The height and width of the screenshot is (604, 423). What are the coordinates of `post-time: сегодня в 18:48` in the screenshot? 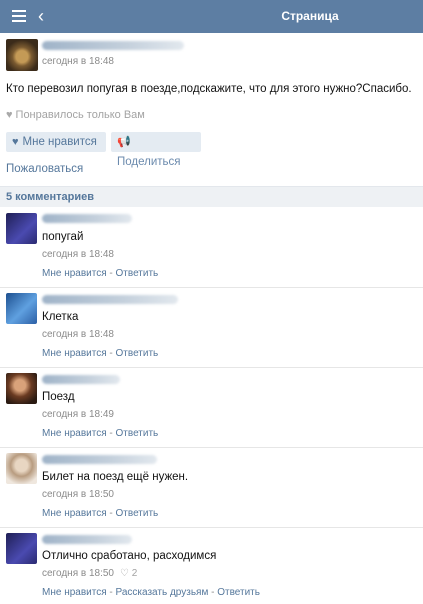 It's located at (78, 61).